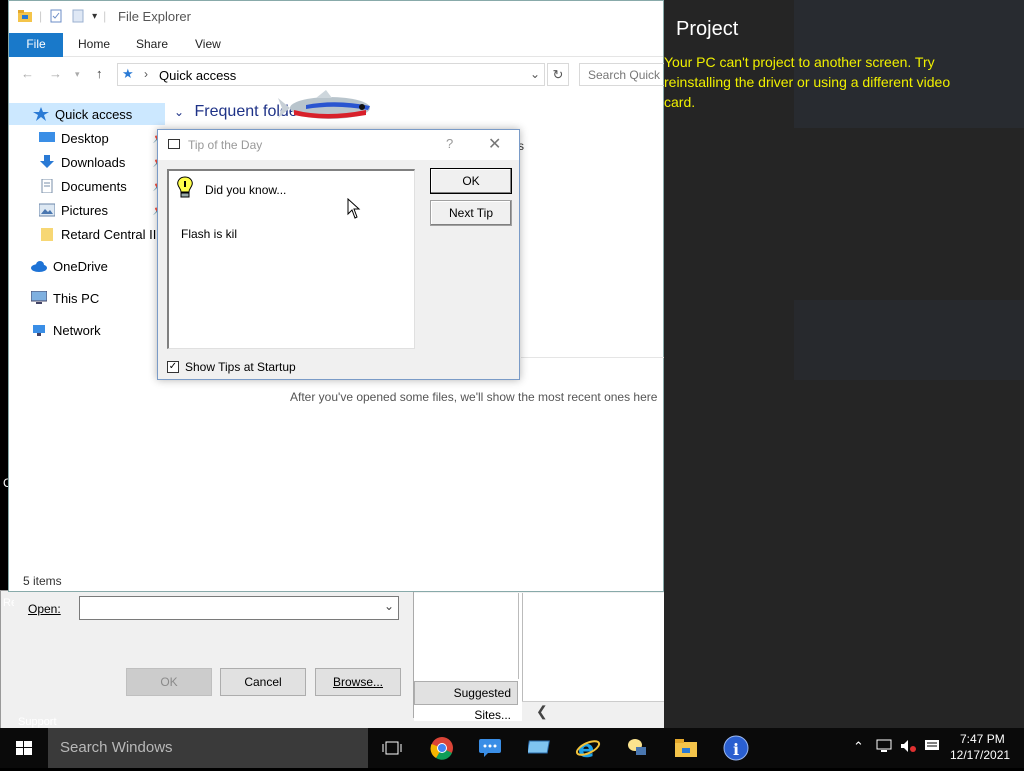 The image size is (1024, 771). What do you see at coordinates (87, 186) in the screenshot?
I see `nav-item-documents: Documents 📌` at bounding box center [87, 186].